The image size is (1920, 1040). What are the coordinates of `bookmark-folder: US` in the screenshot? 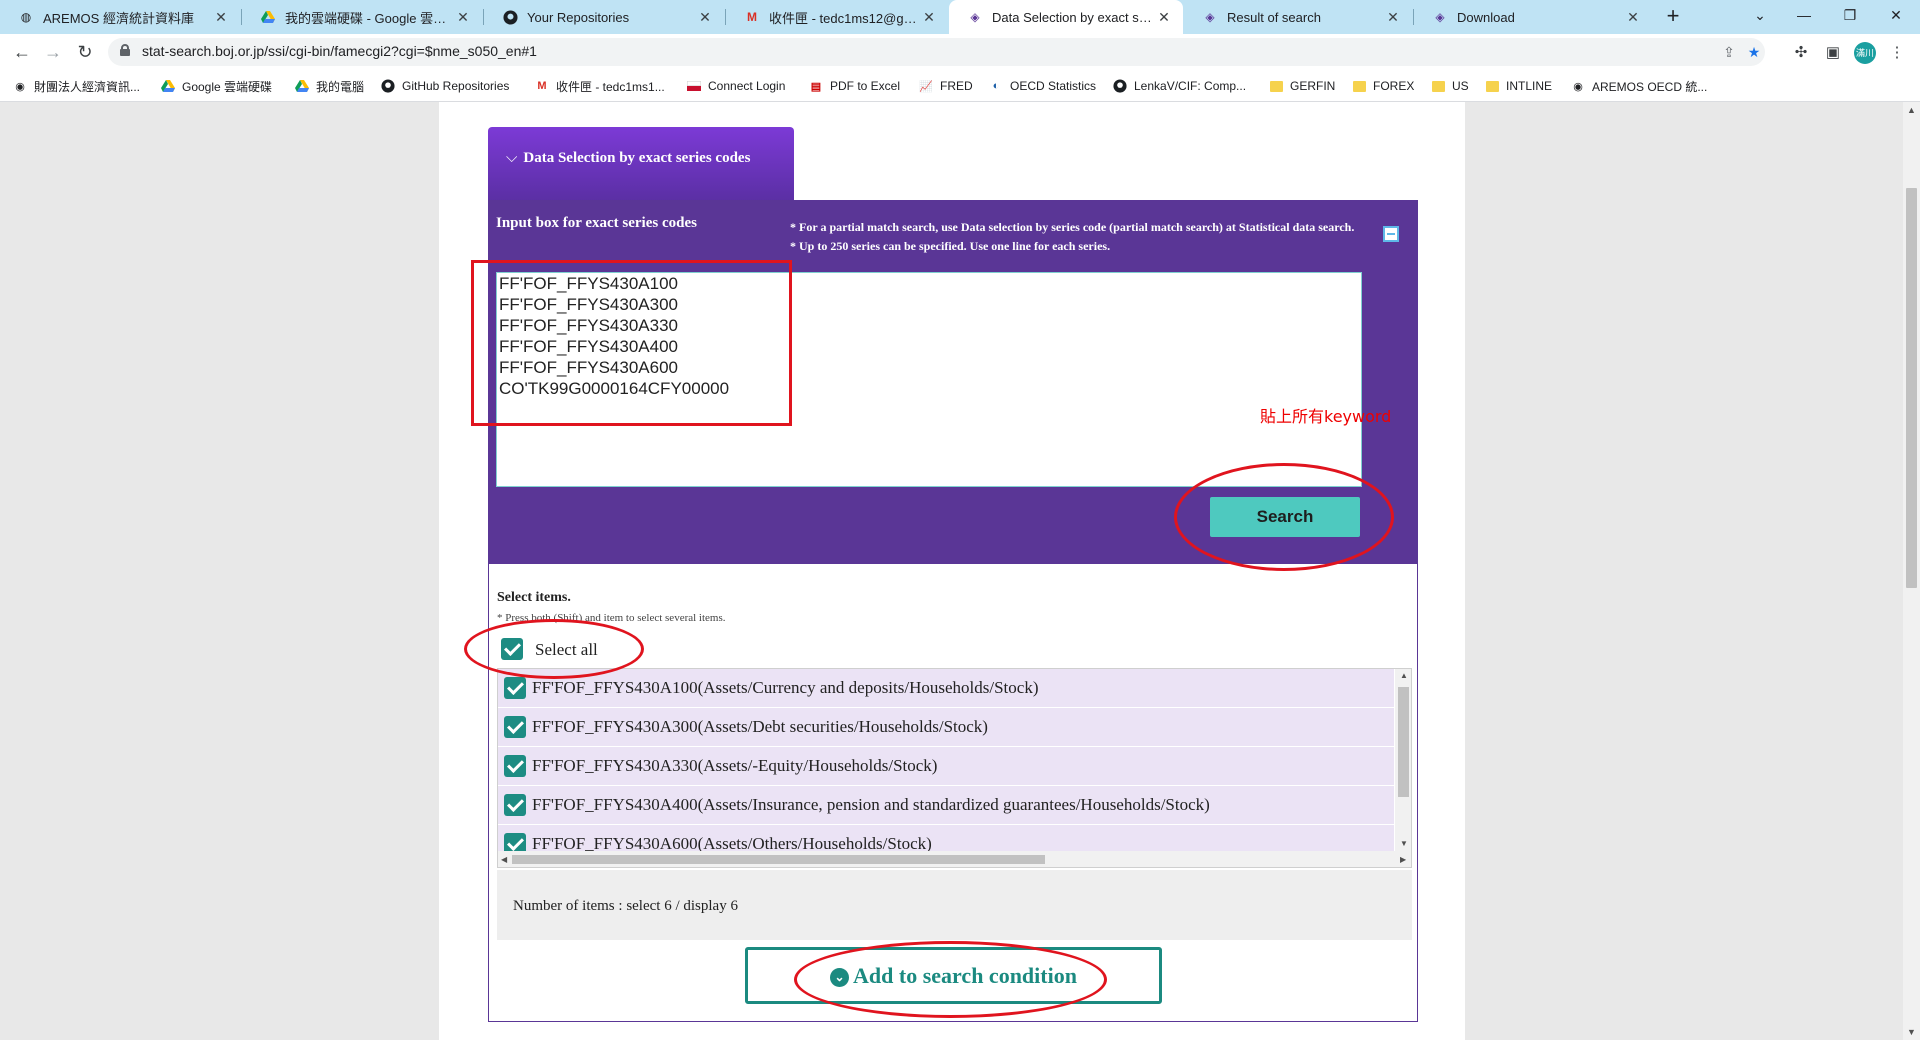 It's located at (1449, 86).